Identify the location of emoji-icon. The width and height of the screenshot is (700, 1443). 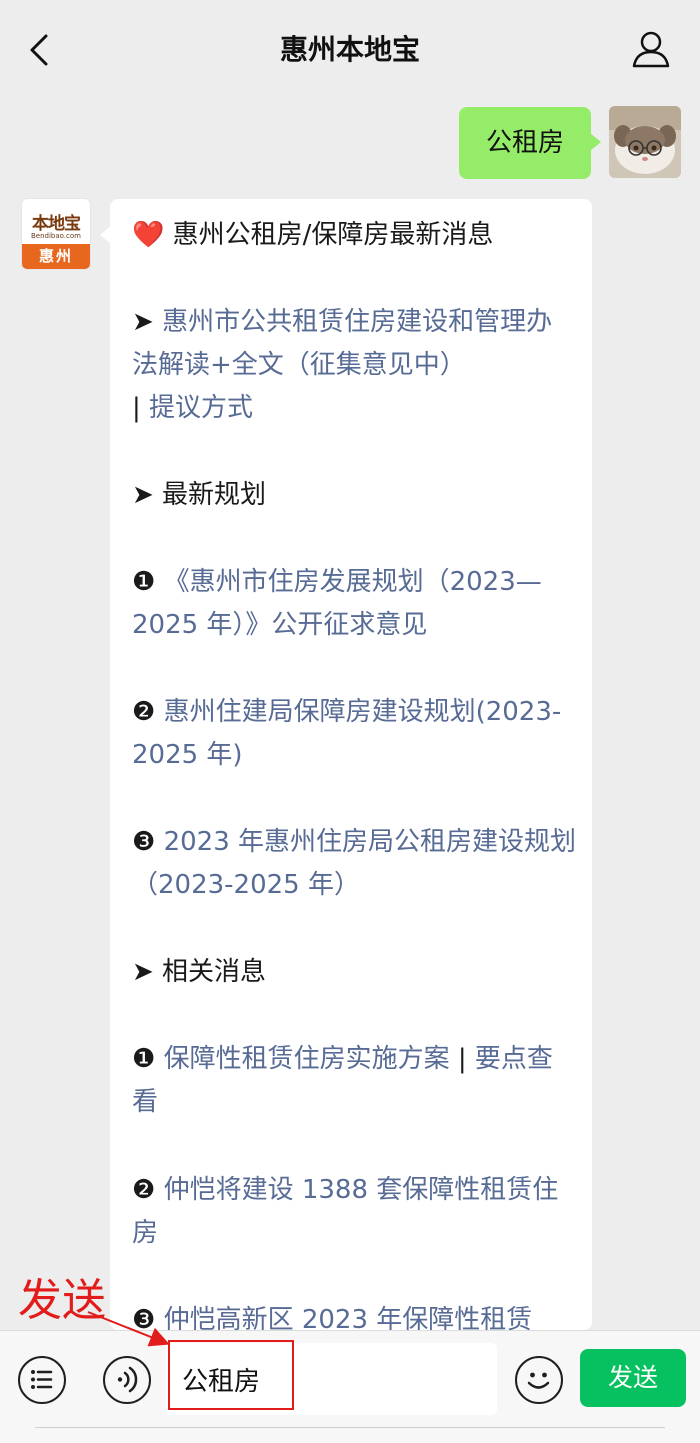
(538, 1380).